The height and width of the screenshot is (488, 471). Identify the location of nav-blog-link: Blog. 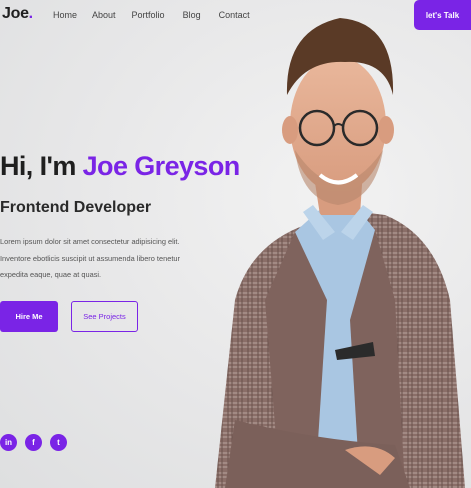
(192, 15).